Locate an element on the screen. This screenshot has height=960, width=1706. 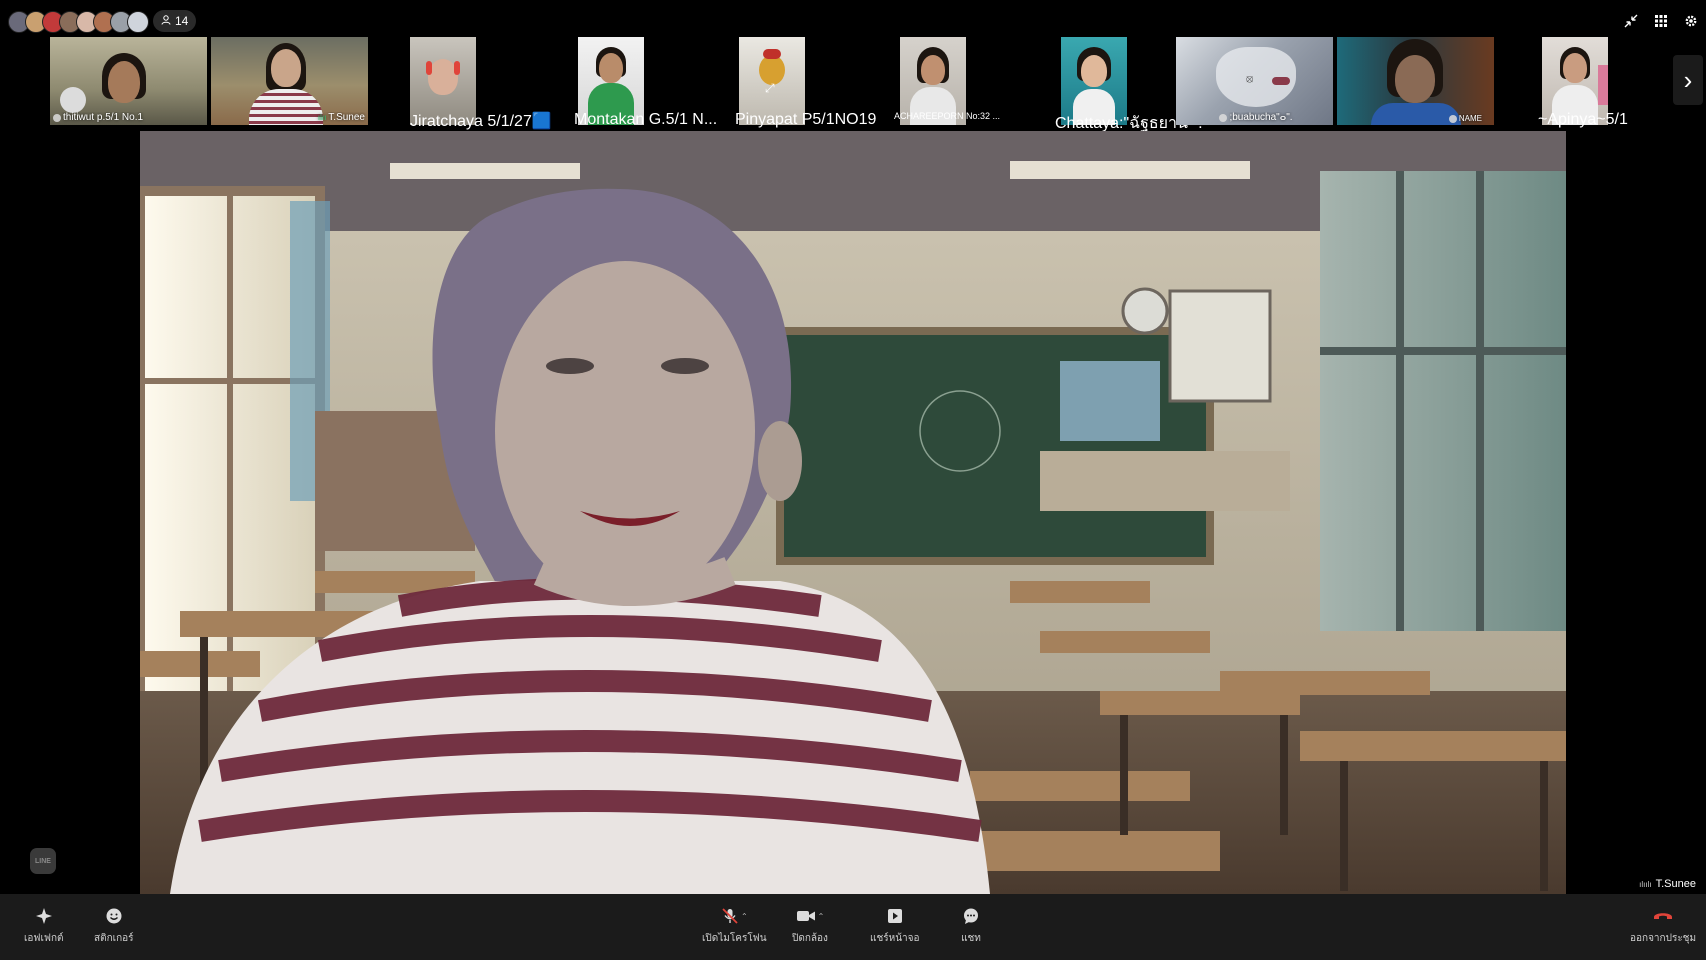
grid-view-icon is located at coordinates (1661, 21).